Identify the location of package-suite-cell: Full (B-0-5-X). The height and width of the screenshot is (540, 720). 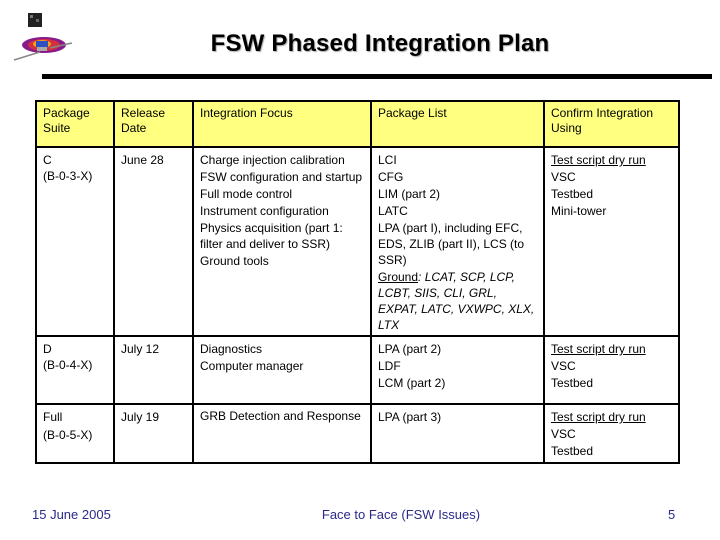
(75, 433).